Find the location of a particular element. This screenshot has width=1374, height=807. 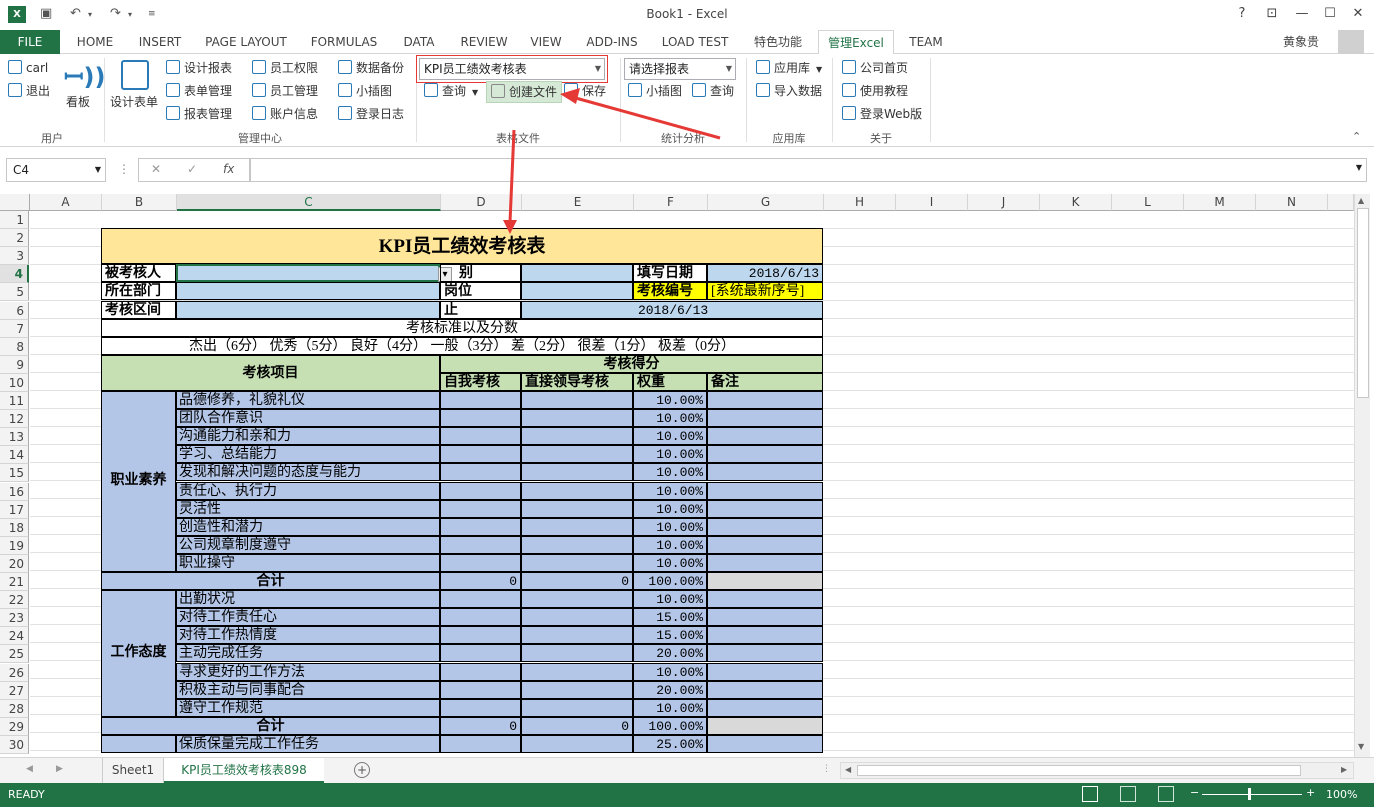

zoom-thumb is located at coordinates (1249, 794).